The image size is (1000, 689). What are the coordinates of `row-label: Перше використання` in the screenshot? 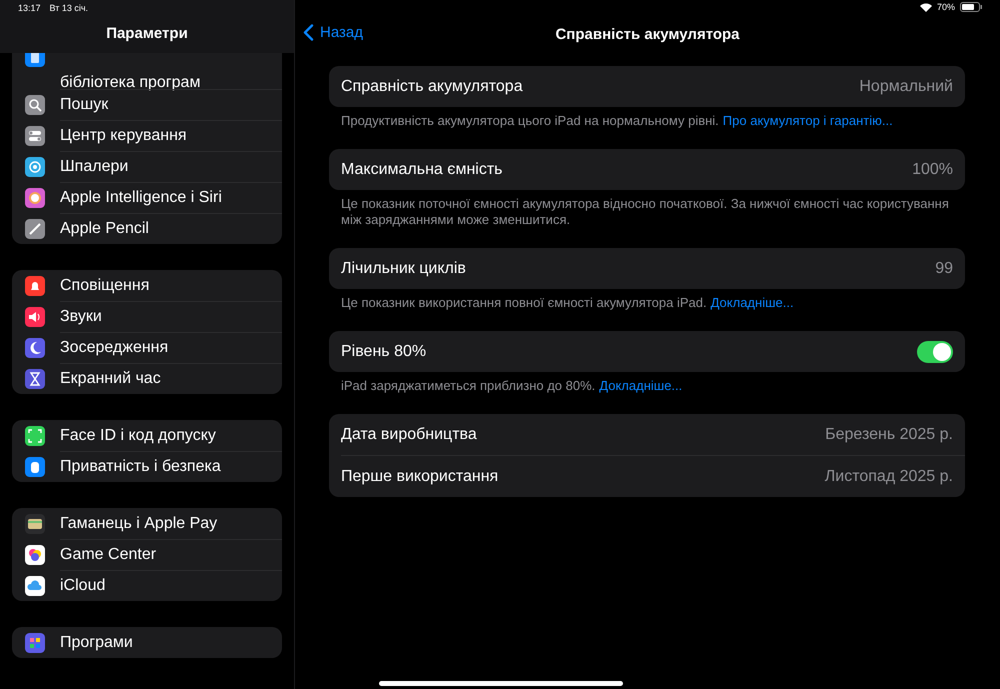 It's located at (419, 477).